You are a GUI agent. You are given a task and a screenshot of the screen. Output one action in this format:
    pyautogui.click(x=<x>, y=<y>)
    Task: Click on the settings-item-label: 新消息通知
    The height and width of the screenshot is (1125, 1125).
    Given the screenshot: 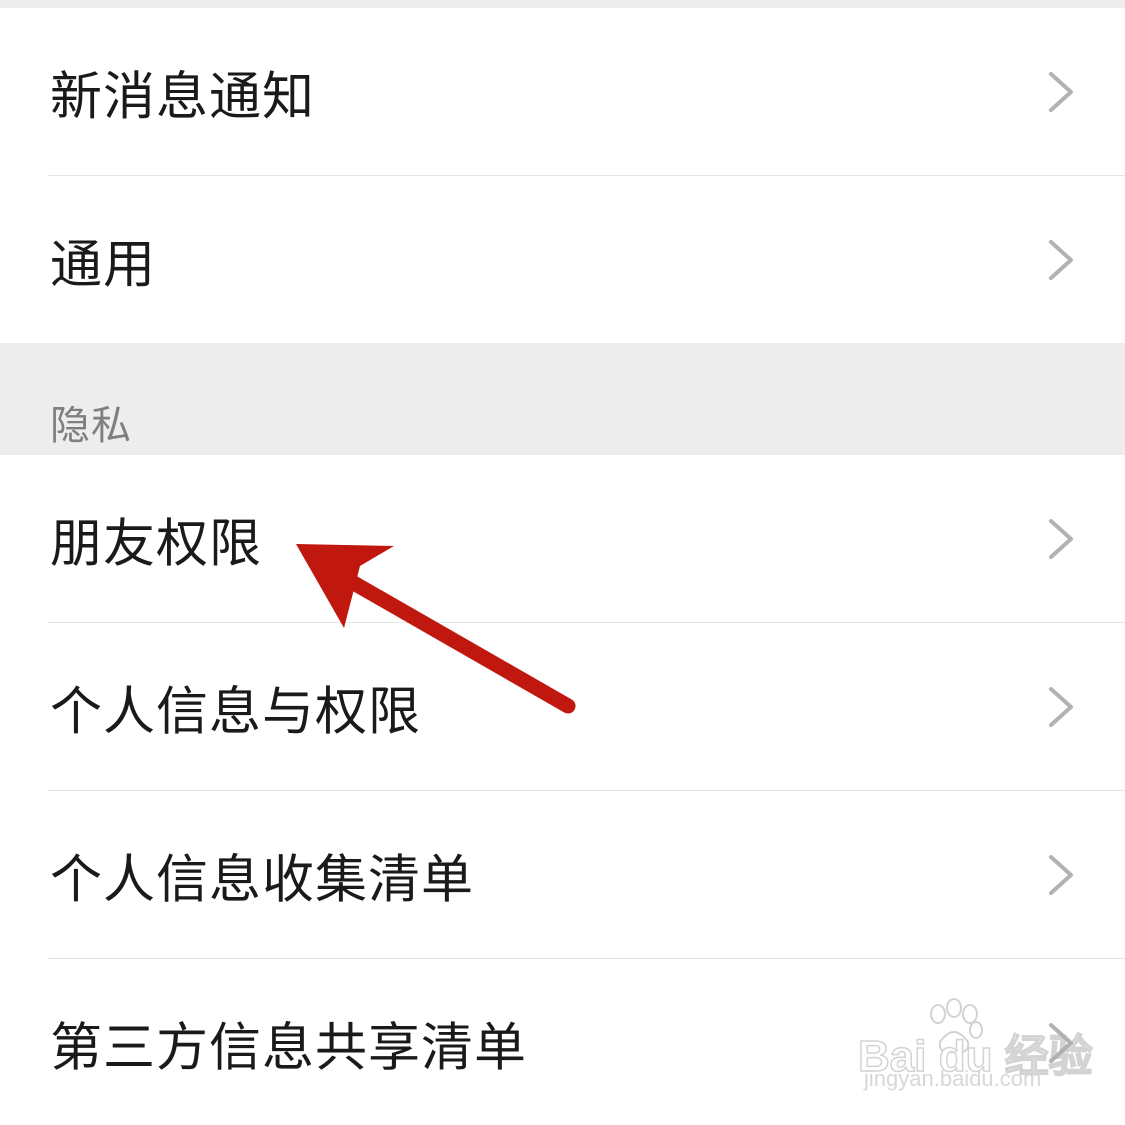 What is the action you would take?
    pyautogui.click(x=183, y=97)
    